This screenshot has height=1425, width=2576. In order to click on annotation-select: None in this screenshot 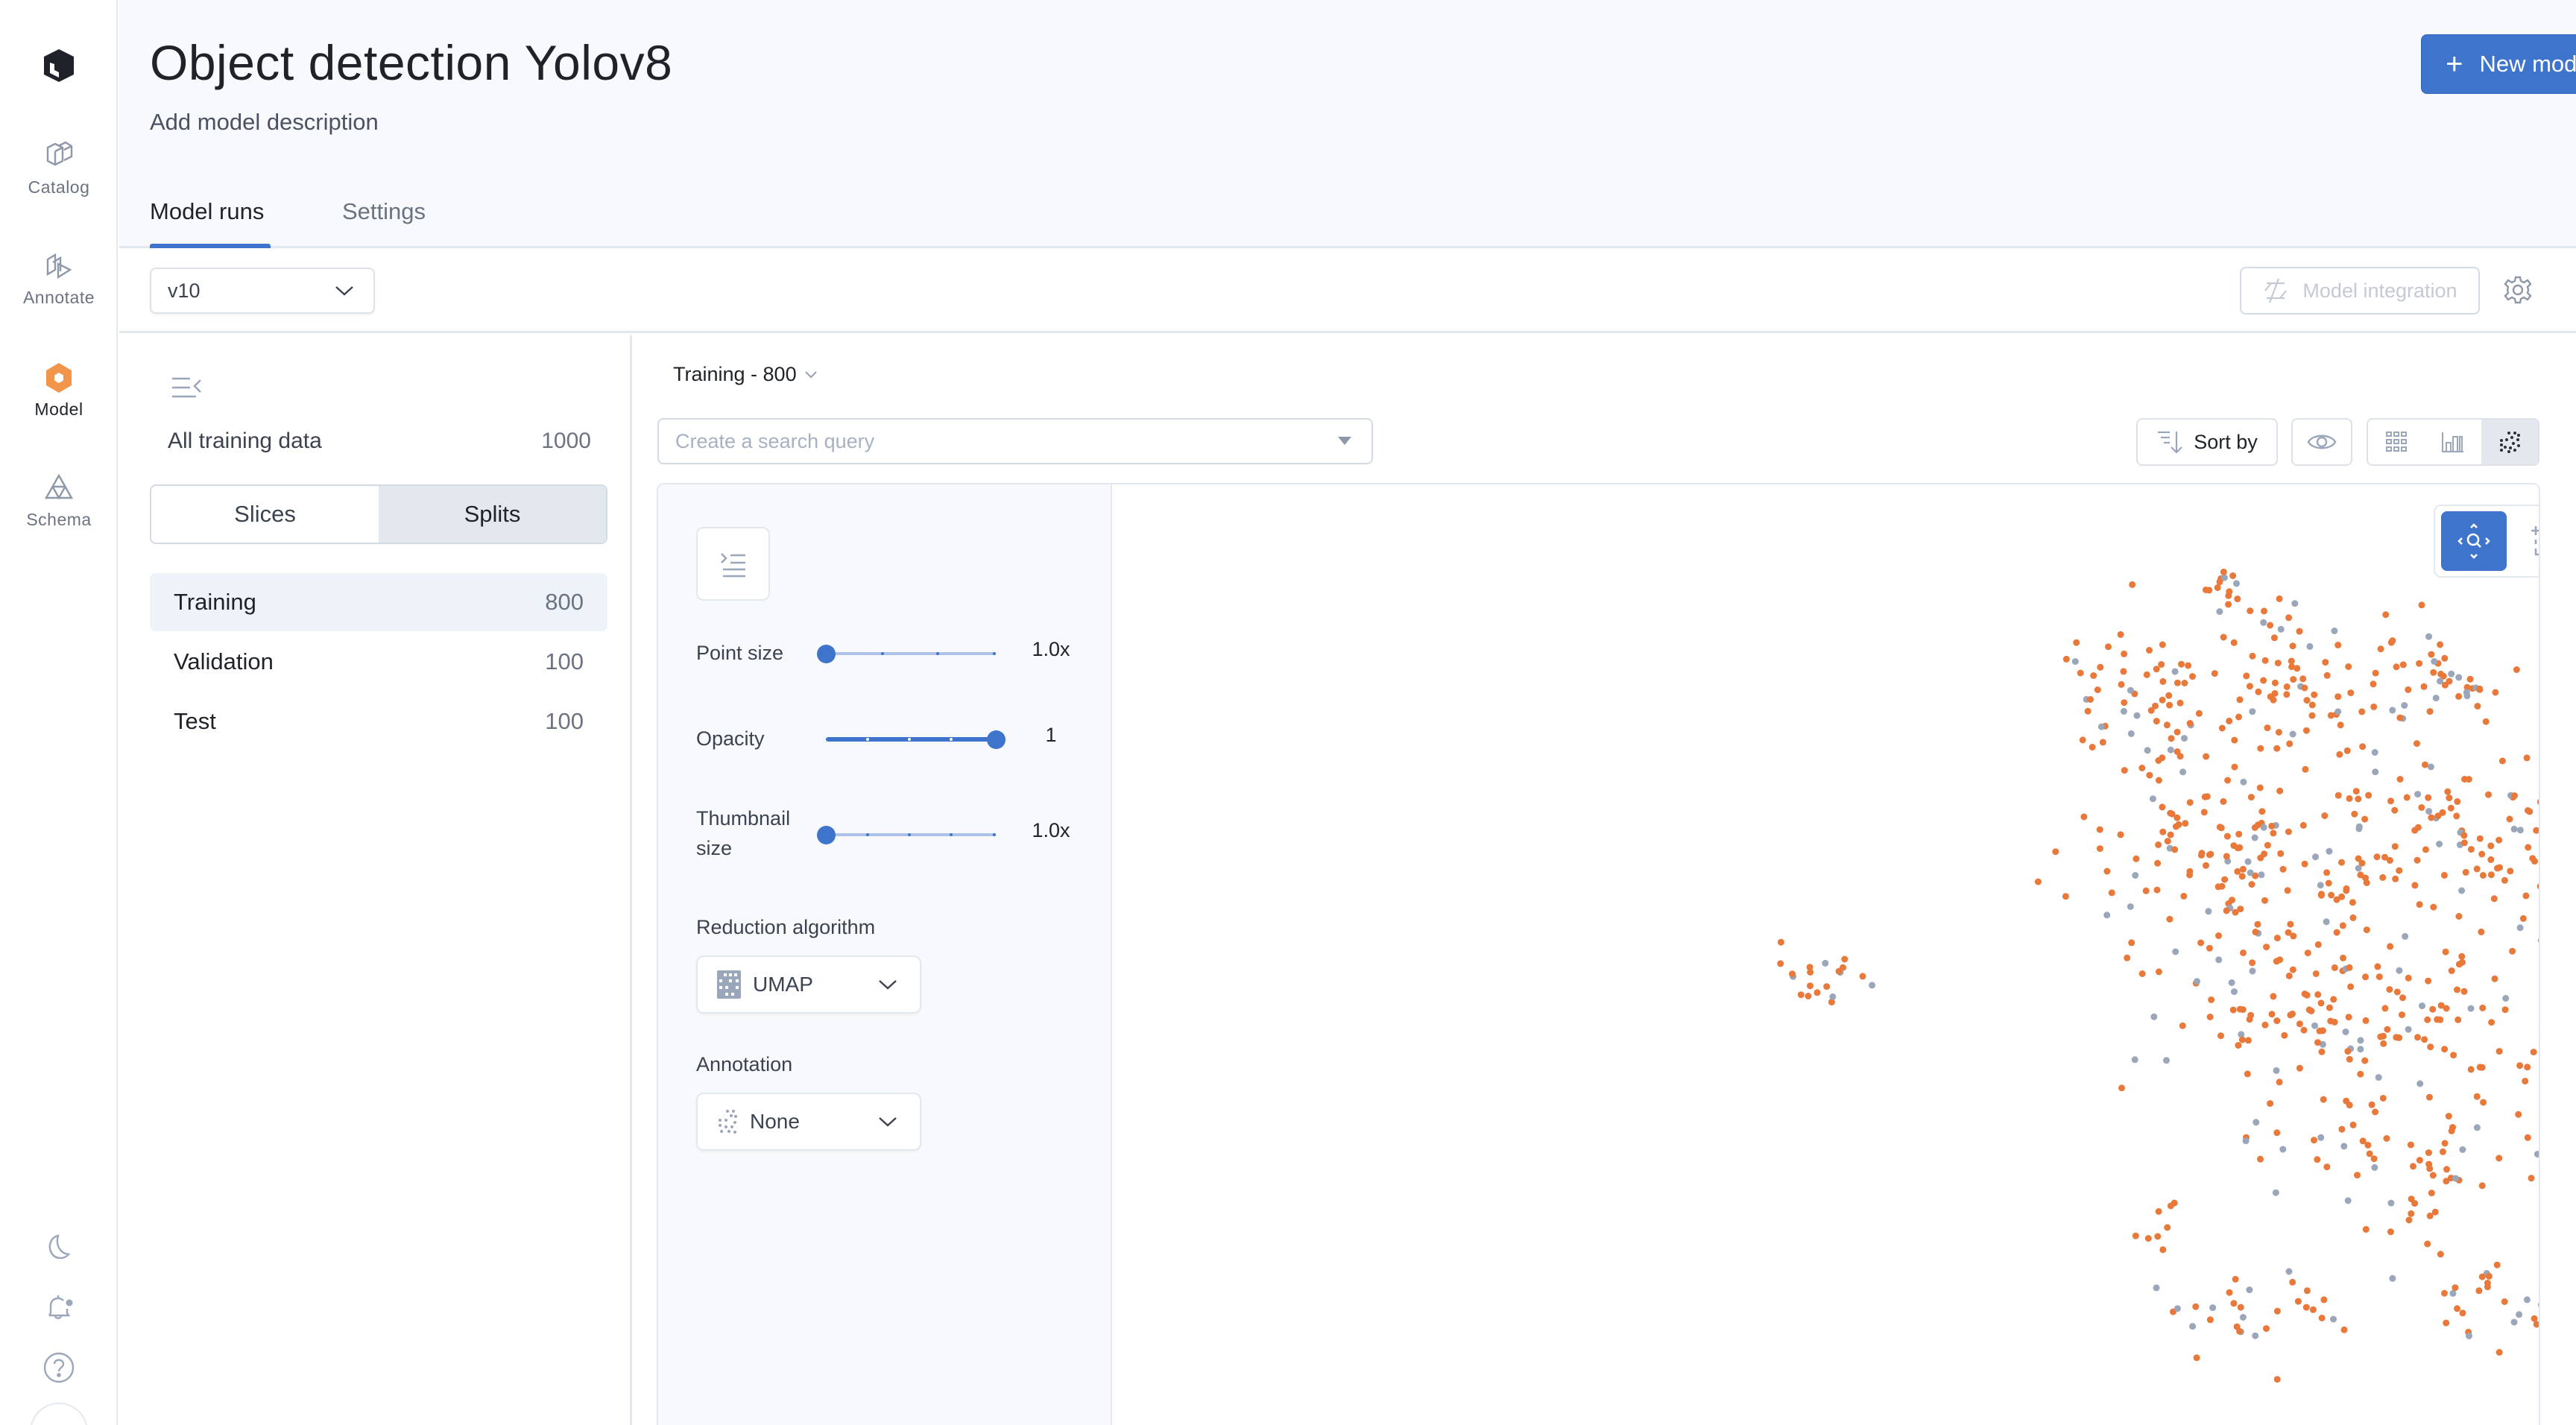, I will do `click(808, 1122)`.